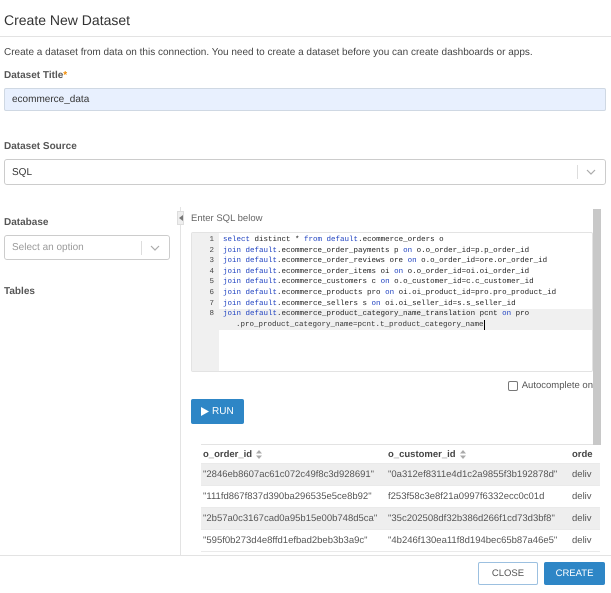 Image resolution: width=611 pixels, height=593 pixels. I want to click on column-header: orde, so click(582, 454).